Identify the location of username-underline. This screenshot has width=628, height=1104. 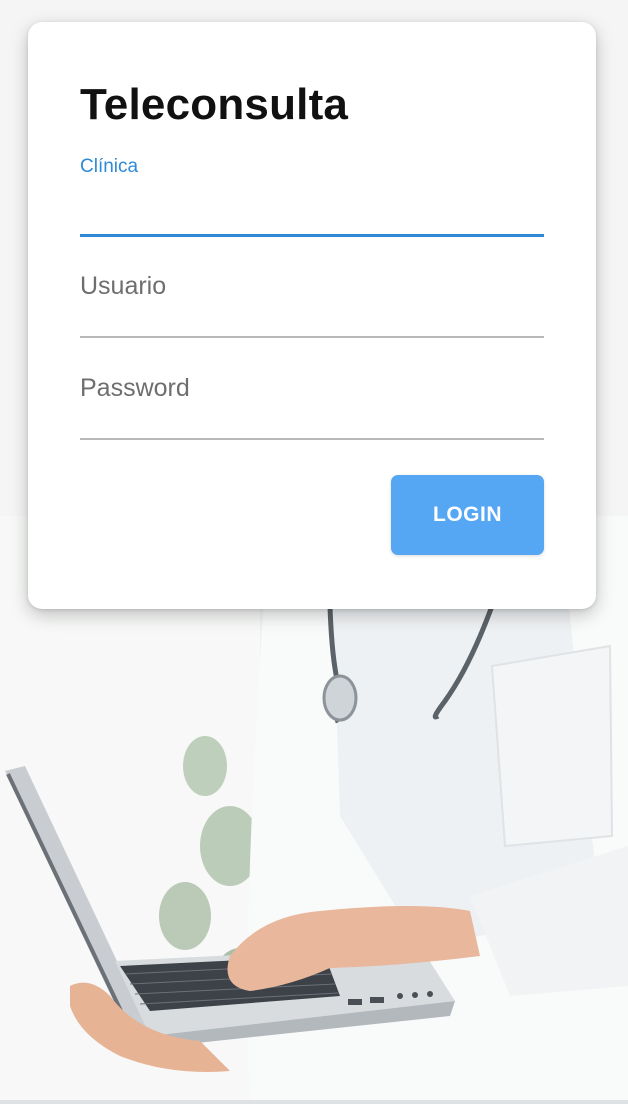
(312, 337).